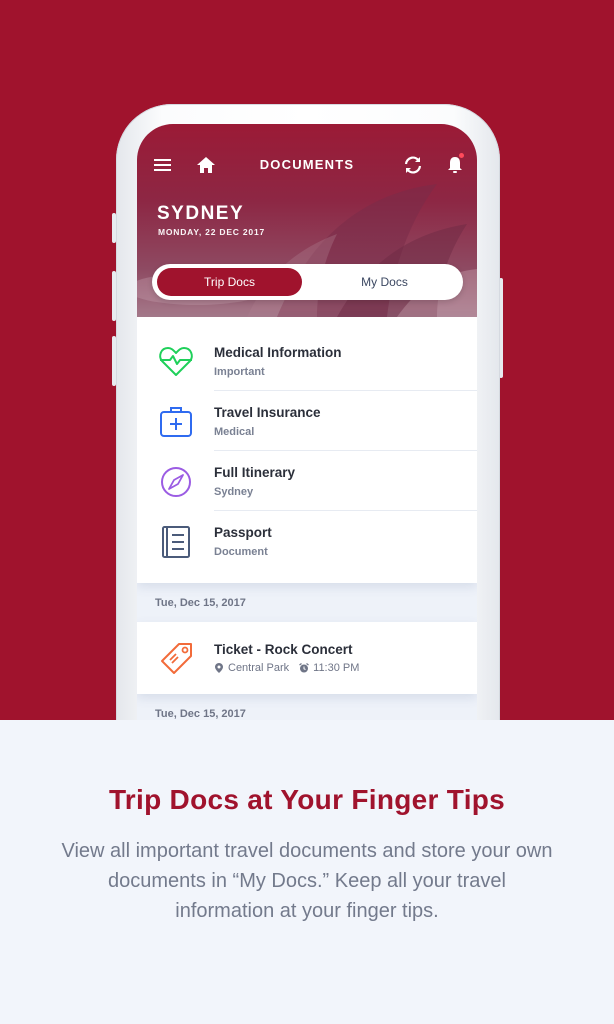 The height and width of the screenshot is (1024, 614). Describe the element at coordinates (384, 282) in the screenshot. I see `tab-my-docs: My Docs` at that location.